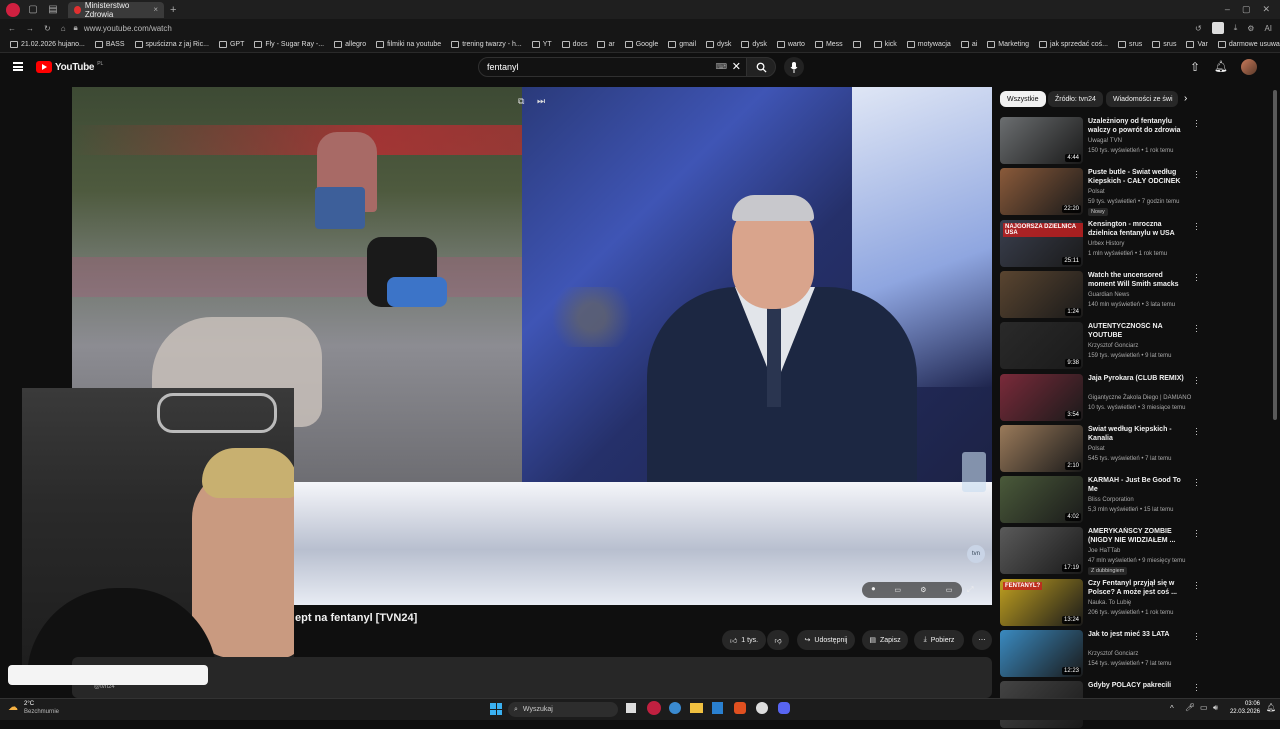  I want to click on video-thumbnail: NAJGORSZA DZIELNICA USA 25:11, so click(1041, 243).